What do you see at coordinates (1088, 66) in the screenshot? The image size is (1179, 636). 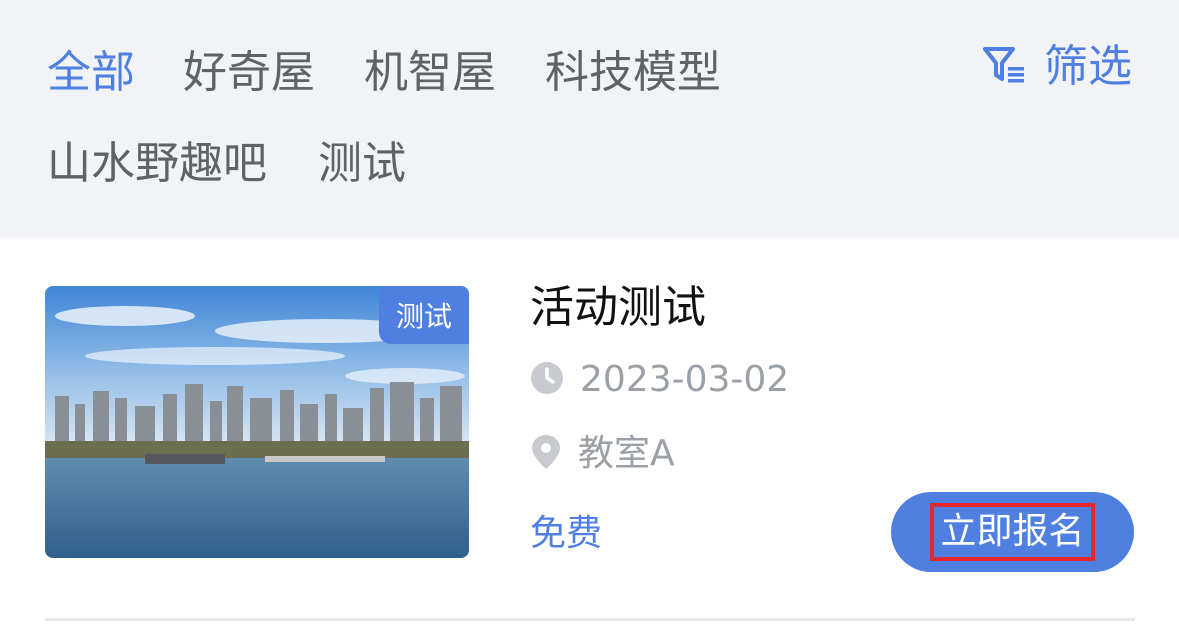 I see `filter-label: 筛选` at bounding box center [1088, 66].